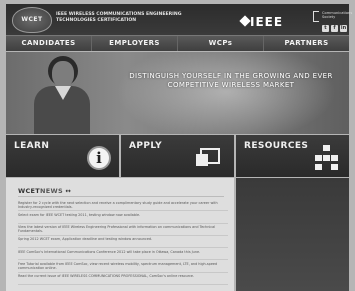  Describe the element at coordinates (245, 21) in the screenshot. I see `ieee-diamond-icon` at that location.